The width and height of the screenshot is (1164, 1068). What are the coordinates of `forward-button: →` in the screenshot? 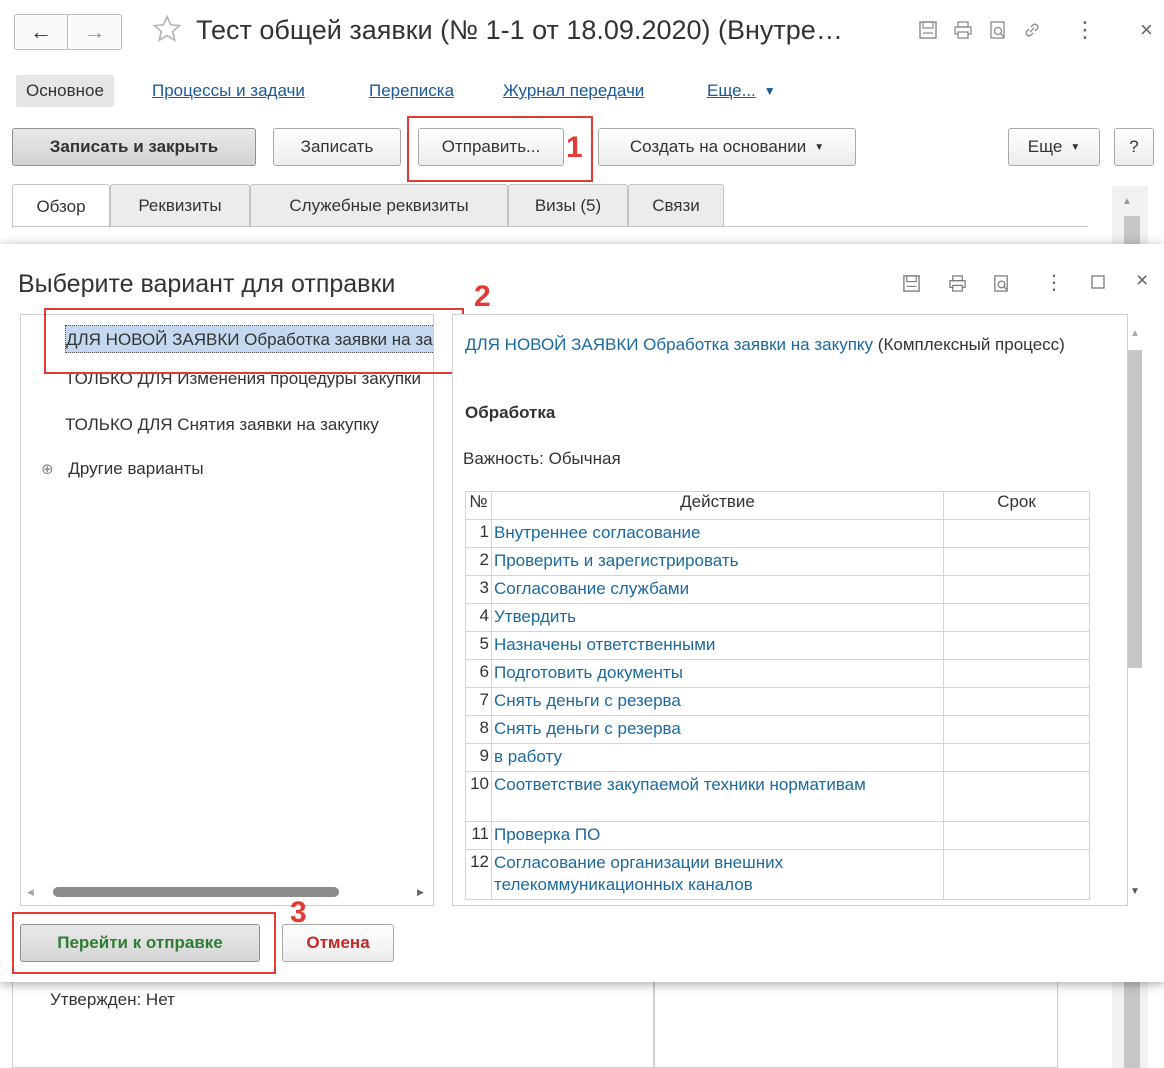 It's located at (95, 32).